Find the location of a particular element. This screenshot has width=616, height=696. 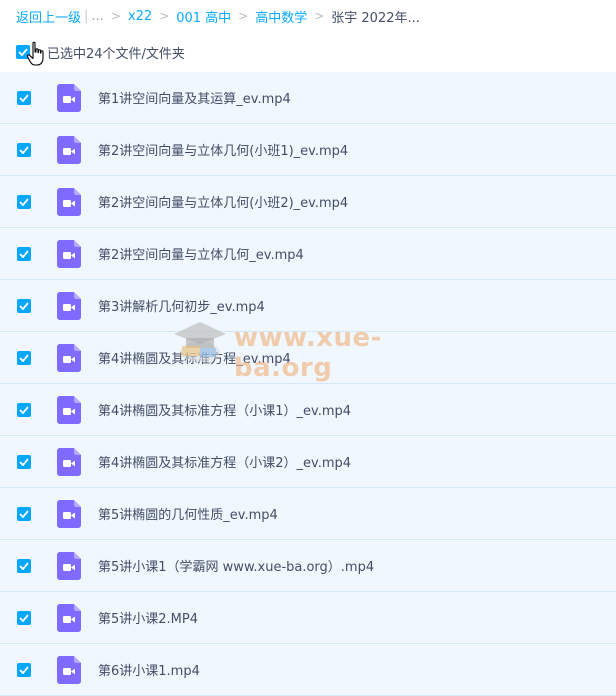

file-row: 第4讲椭圆及其标准方程_ev.mp4 is located at coordinates (308, 358).